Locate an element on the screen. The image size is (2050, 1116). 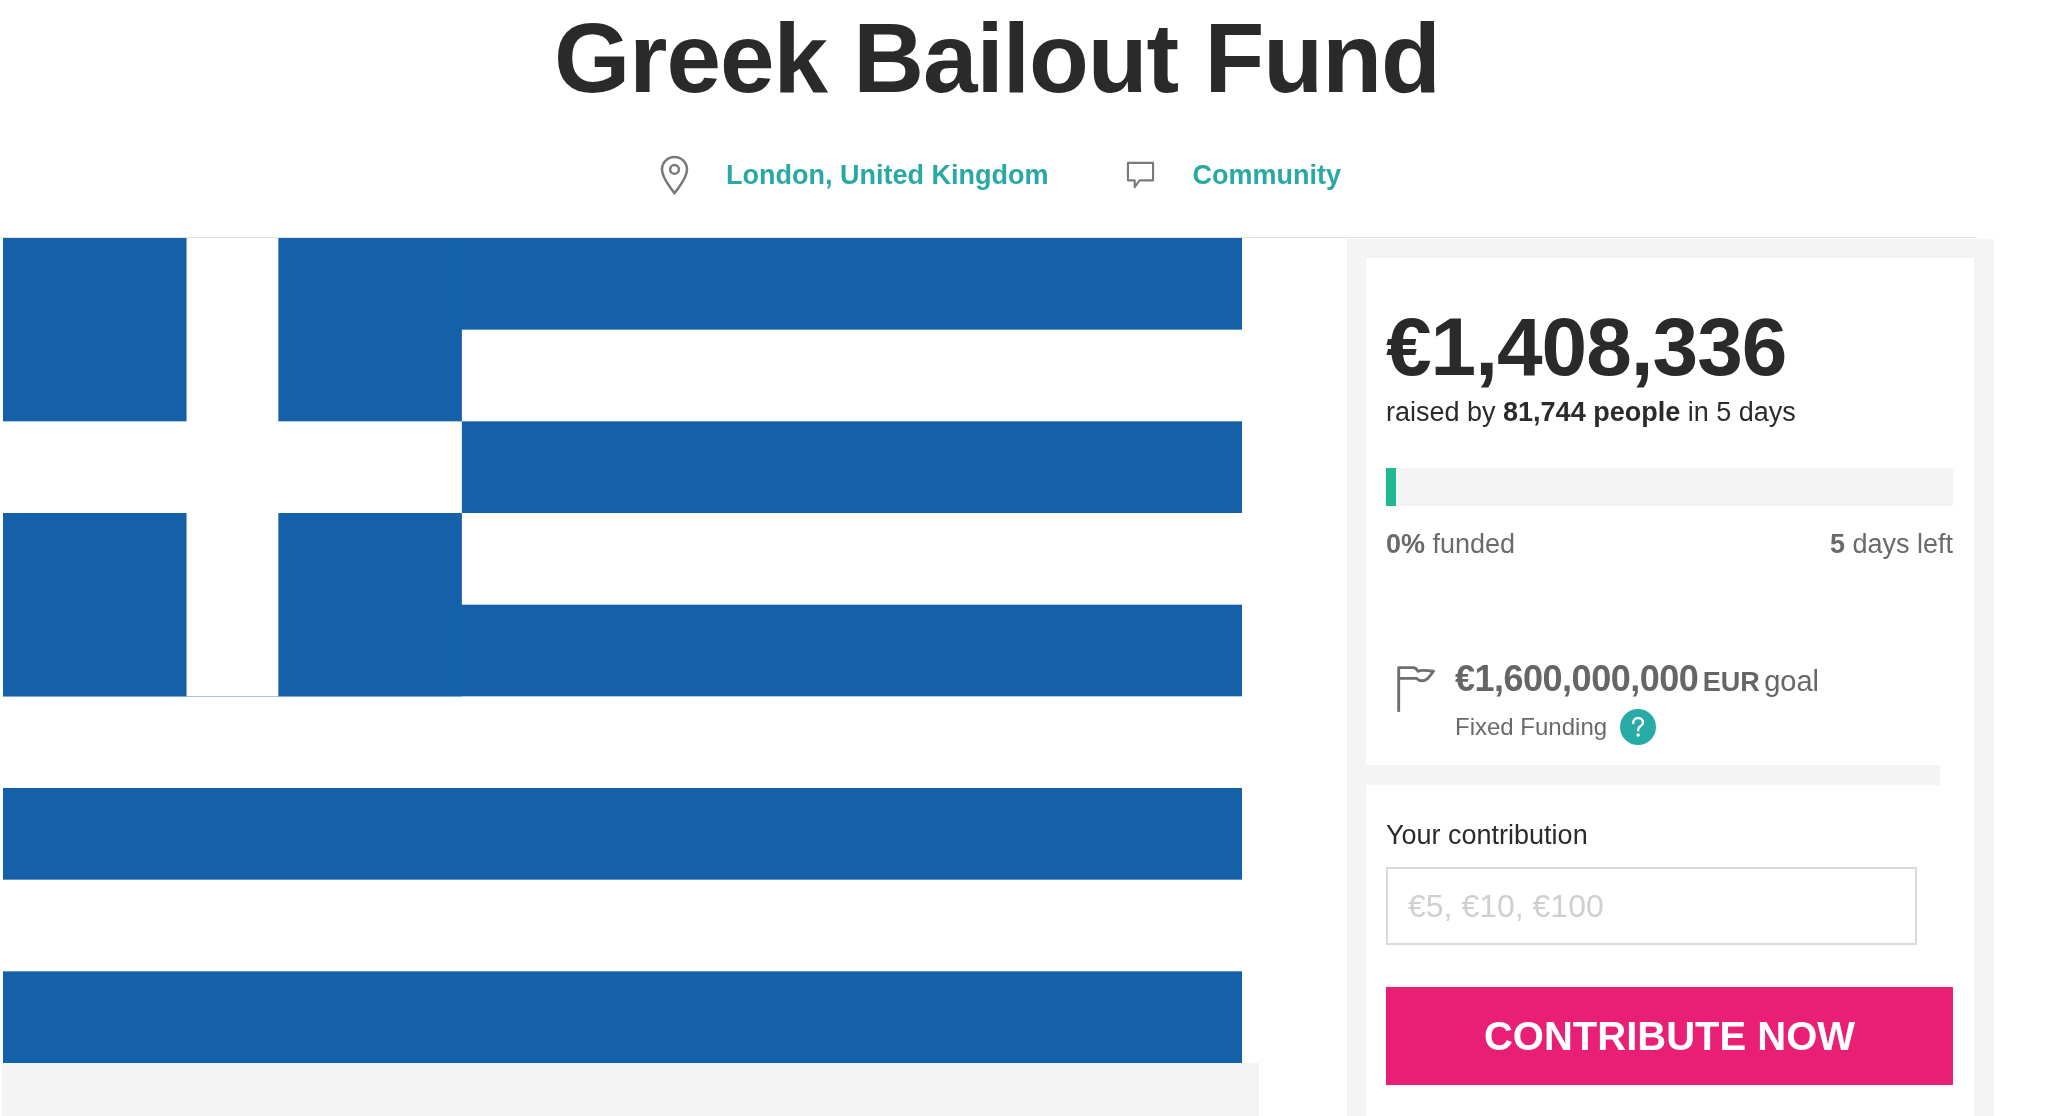
flag-icon is located at coordinates (1415, 688).